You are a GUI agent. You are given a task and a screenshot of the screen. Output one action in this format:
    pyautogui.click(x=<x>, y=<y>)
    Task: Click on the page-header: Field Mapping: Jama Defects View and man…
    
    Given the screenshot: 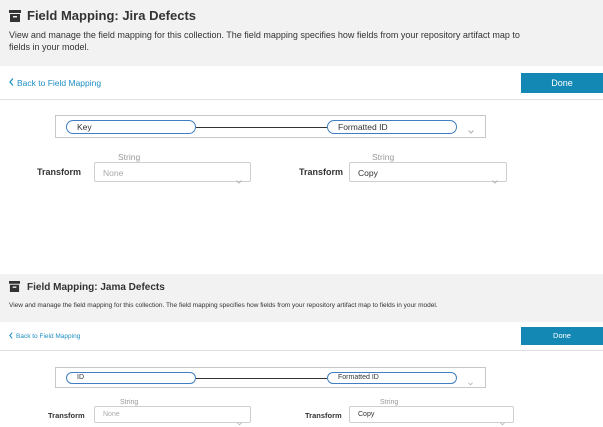 What is the action you would take?
    pyautogui.click(x=301, y=298)
    